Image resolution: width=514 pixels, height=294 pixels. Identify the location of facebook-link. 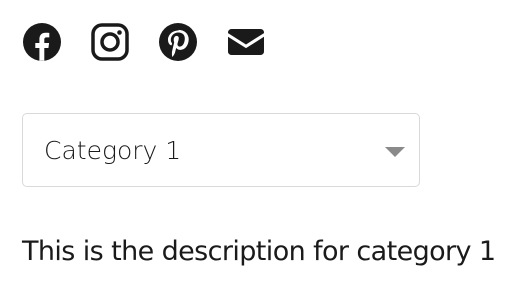
(42, 42).